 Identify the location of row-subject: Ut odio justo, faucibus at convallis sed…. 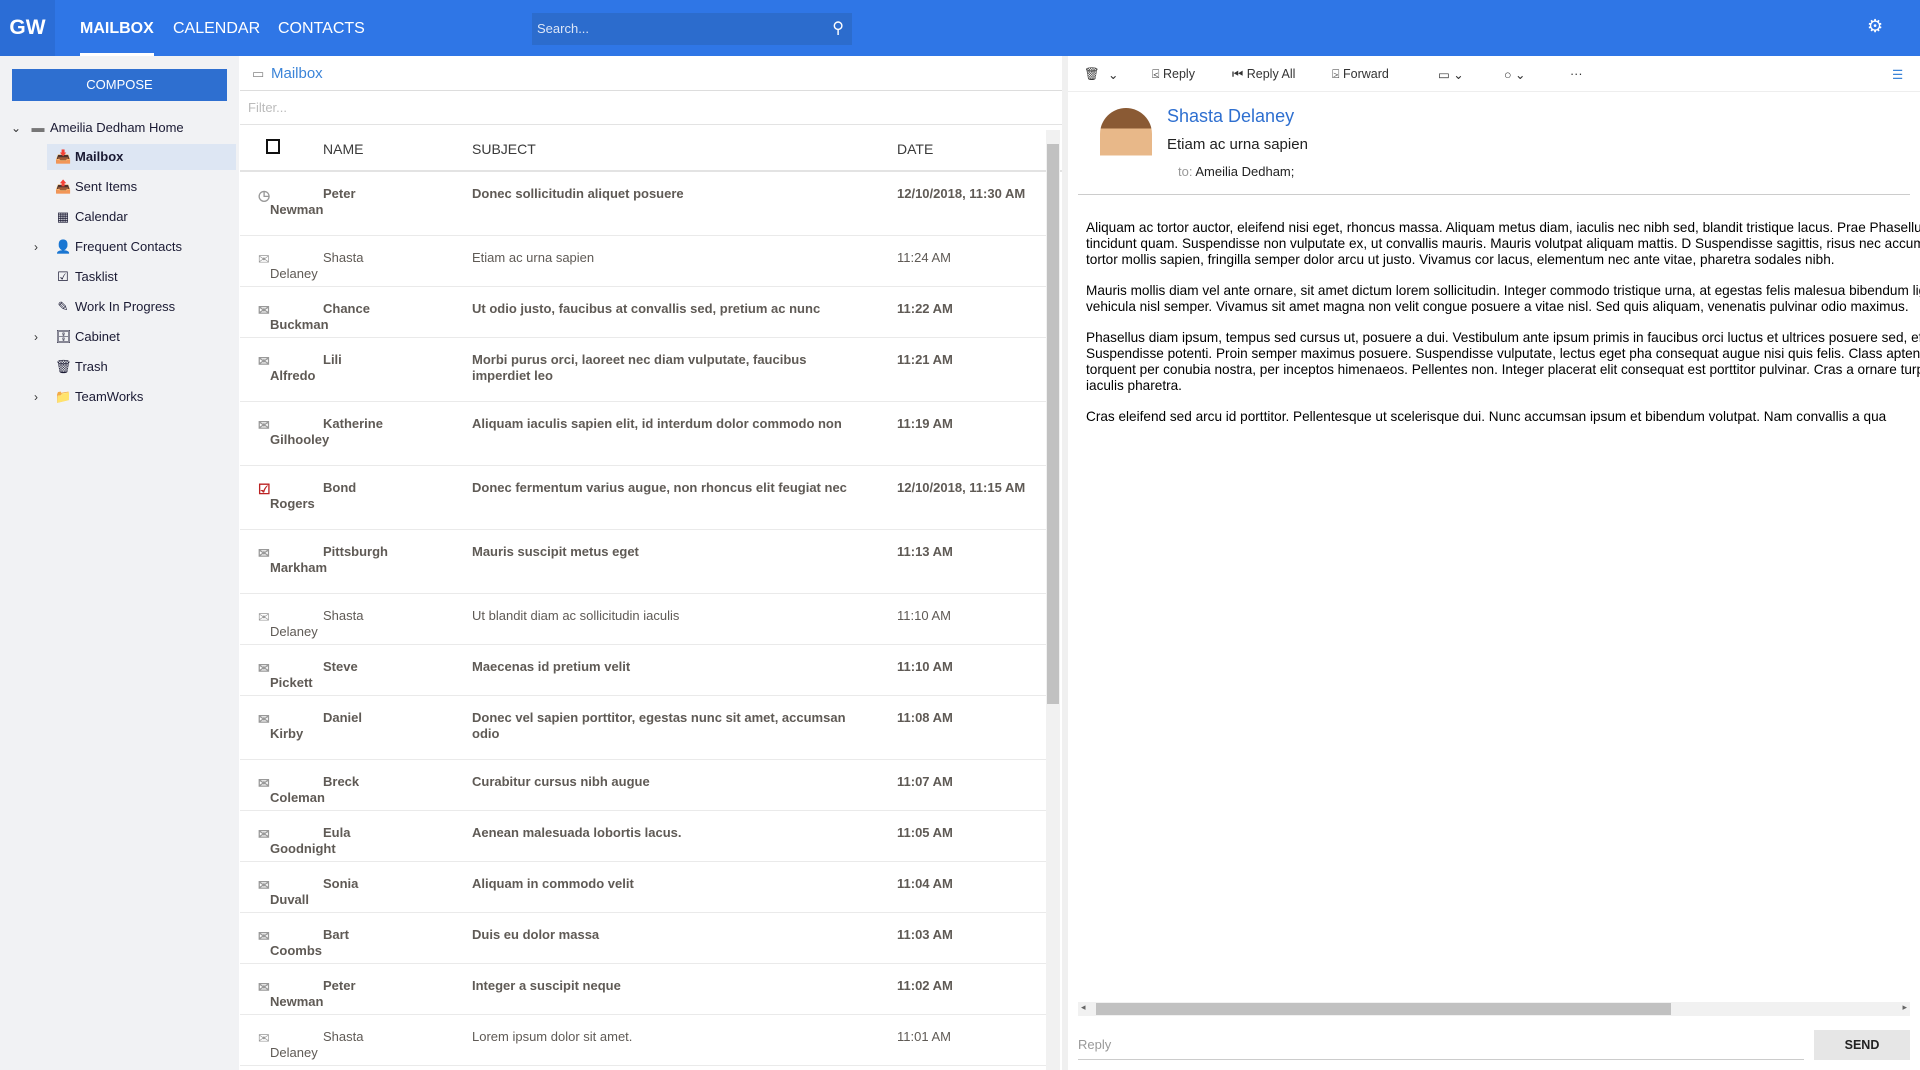
(646, 308).